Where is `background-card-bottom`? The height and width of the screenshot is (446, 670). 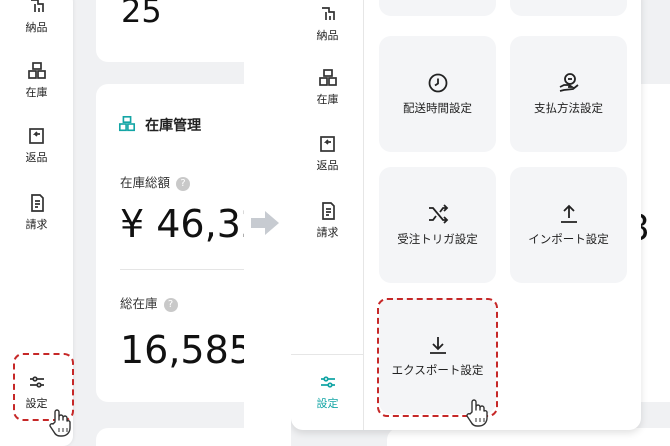
background-card-bottom is located at coordinates (528, 437).